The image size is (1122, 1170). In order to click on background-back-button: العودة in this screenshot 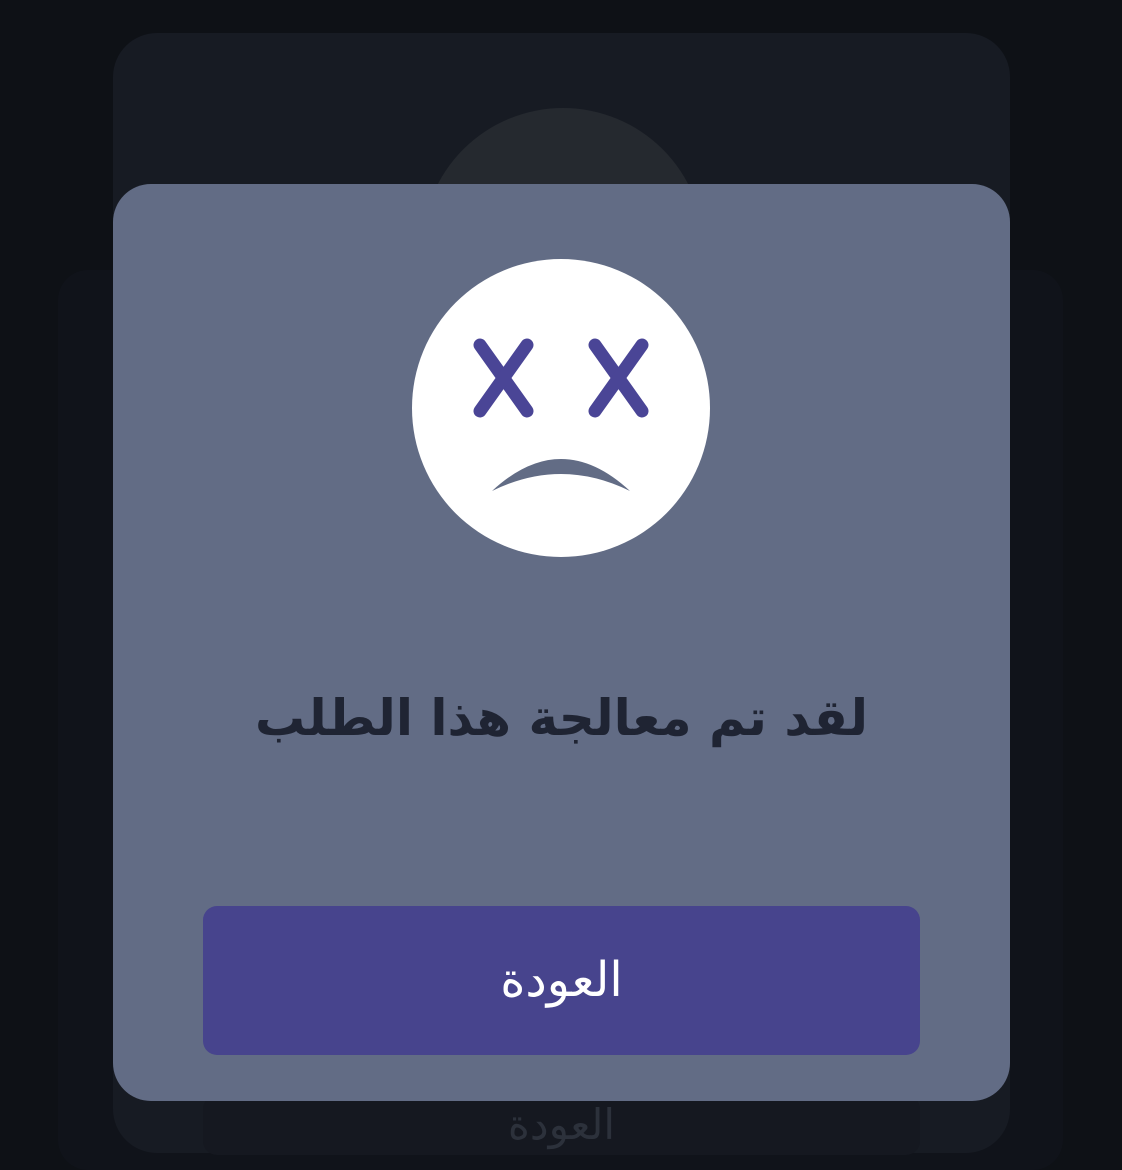, I will do `click(561, 1125)`.